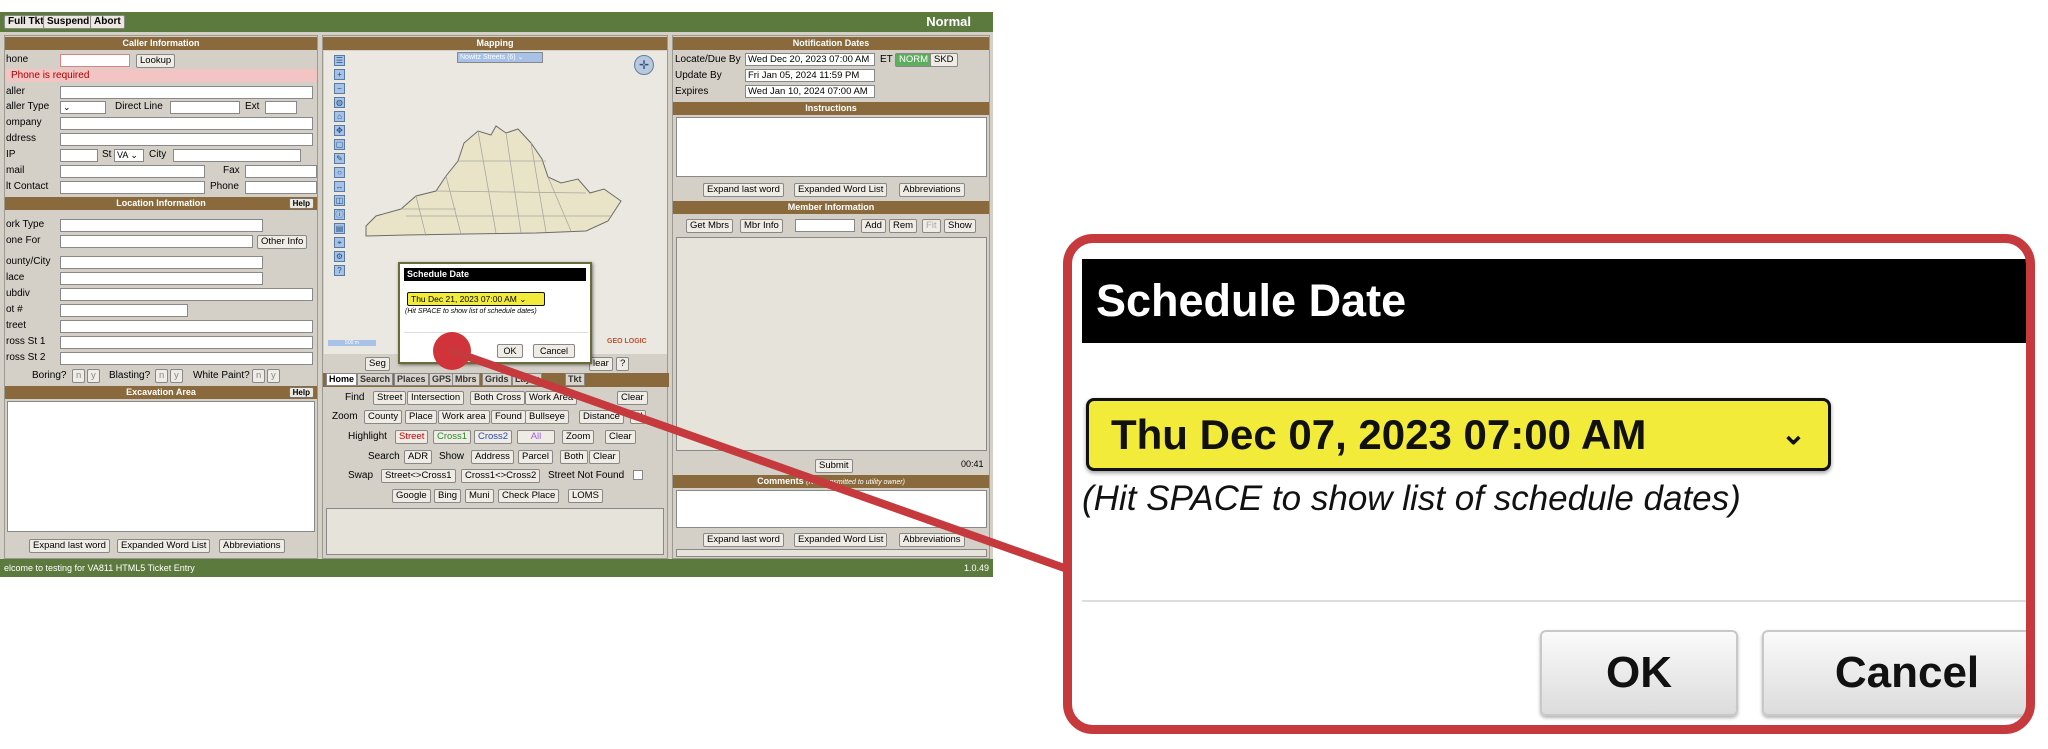  I want to click on zoom-dialog-title: Schedule Date, so click(1554, 301).